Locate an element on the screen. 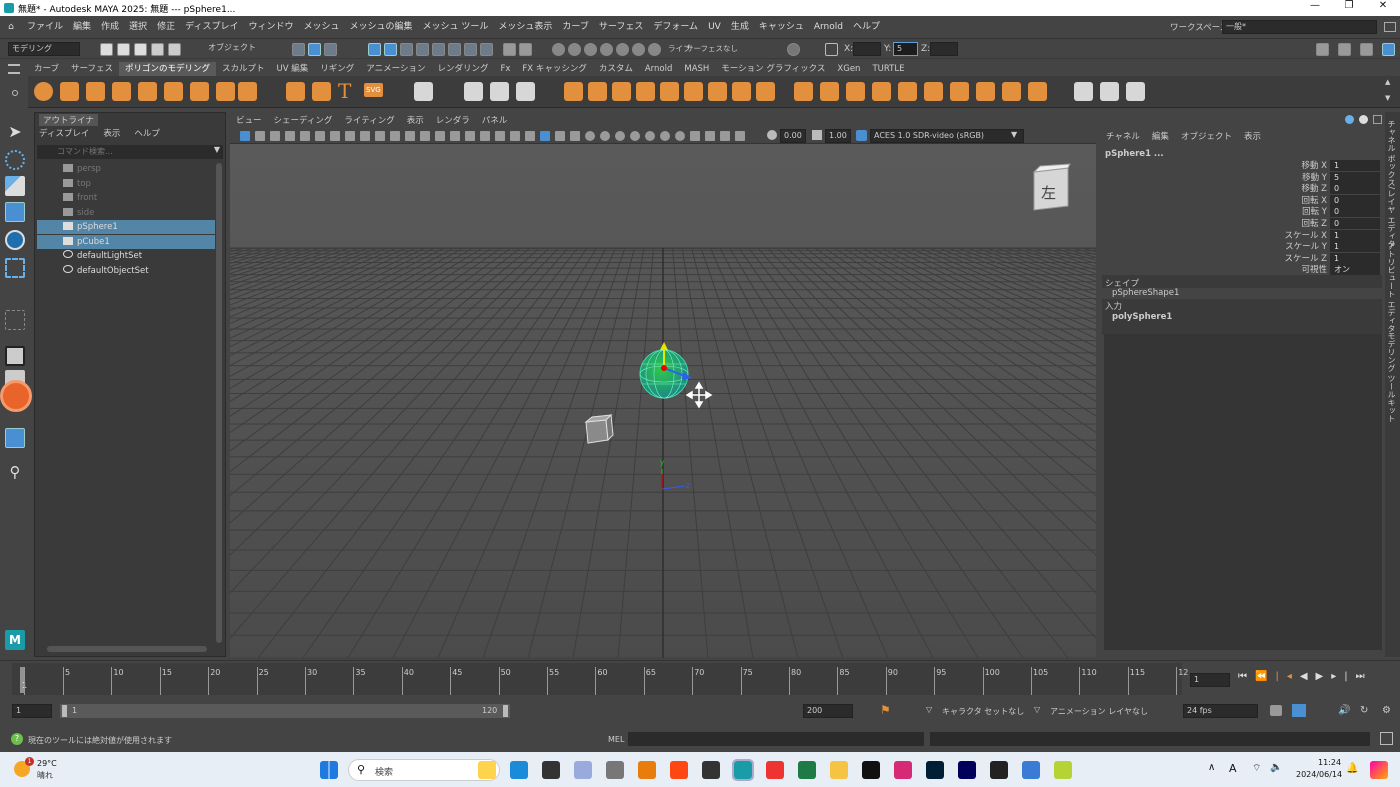 This screenshot has width=1400, height=787. uv-unfold-icon is located at coordinates (1135, 91).